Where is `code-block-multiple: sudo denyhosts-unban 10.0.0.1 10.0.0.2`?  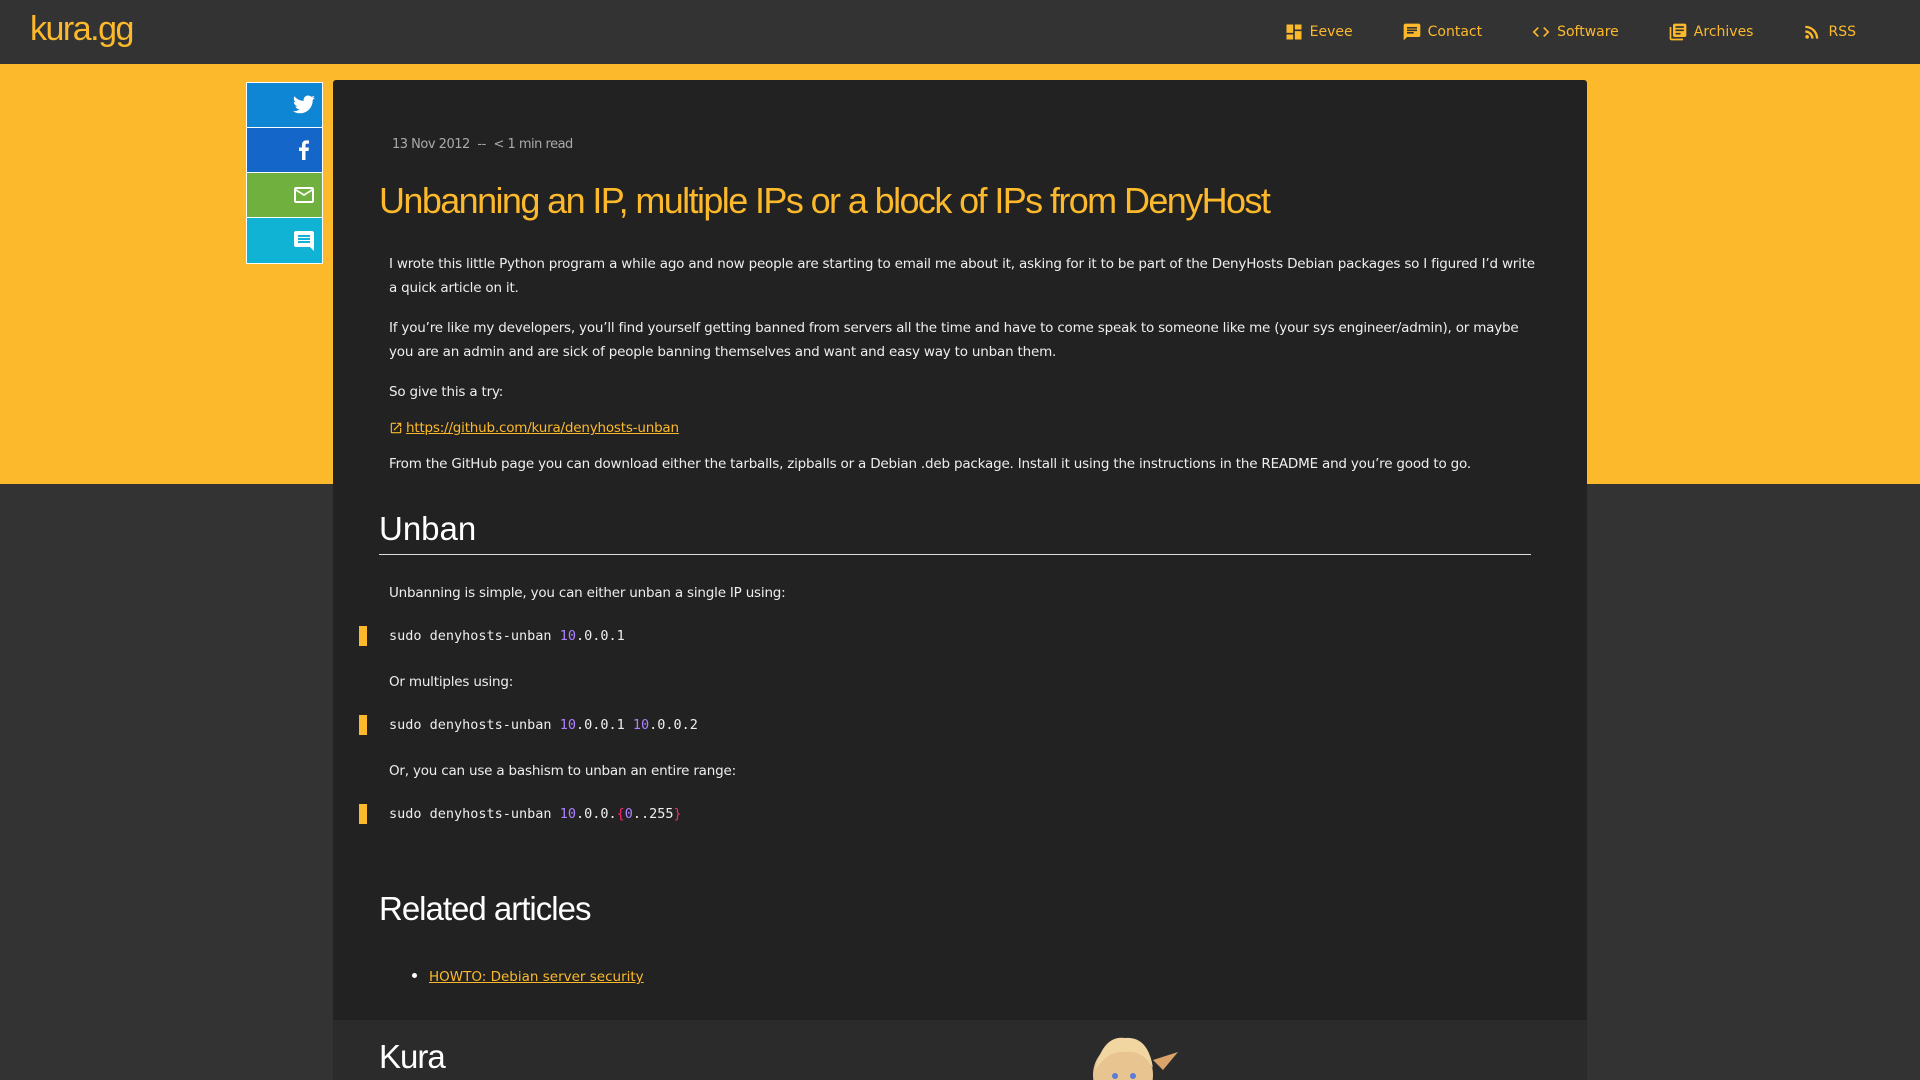
code-block-multiple: sudo denyhosts-unban 10.0.0.1 10.0.0.2 is located at coordinates (528, 725).